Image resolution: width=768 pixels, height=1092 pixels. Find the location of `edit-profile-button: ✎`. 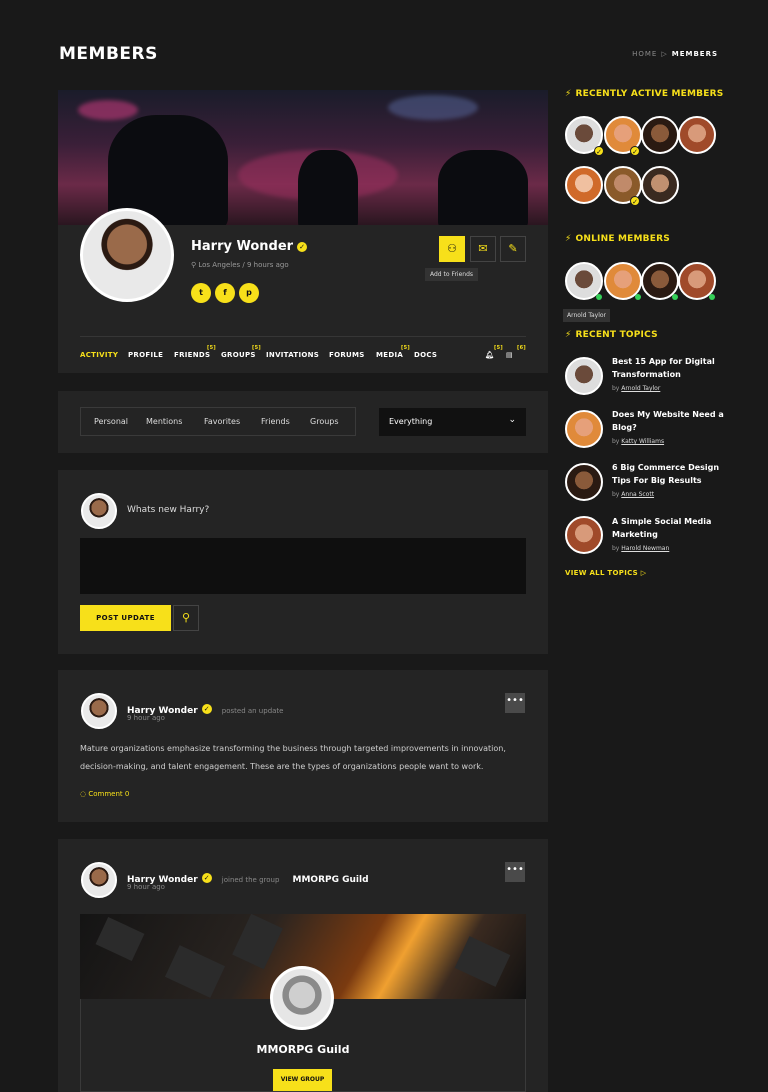

edit-profile-button: ✎ is located at coordinates (513, 249).